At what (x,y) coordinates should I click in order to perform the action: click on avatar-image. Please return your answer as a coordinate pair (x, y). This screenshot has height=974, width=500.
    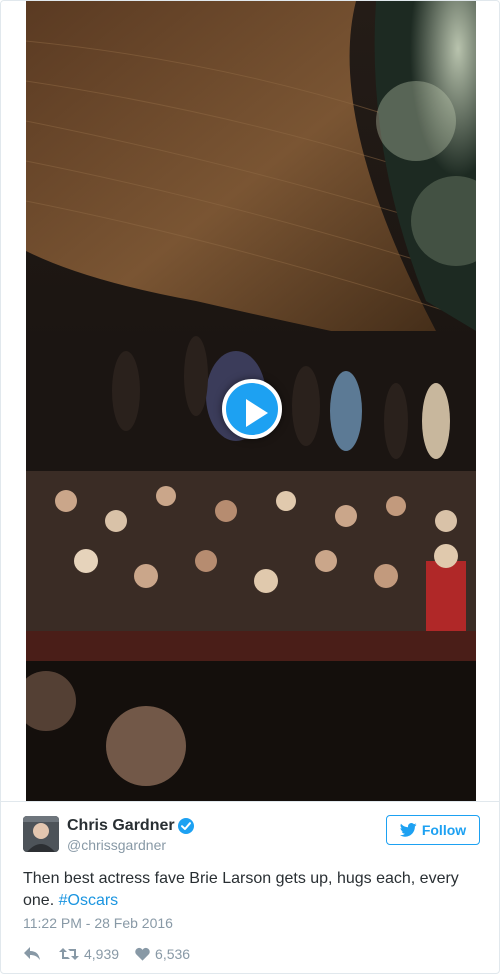
    Looking at the image, I should click on (41, 834).